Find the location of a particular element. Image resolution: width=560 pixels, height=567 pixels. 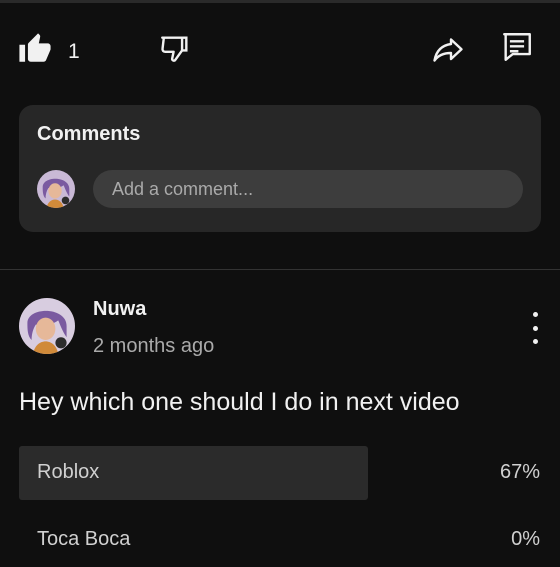

post-timestamp: 2 months ago is located at coordinates (154, 346).